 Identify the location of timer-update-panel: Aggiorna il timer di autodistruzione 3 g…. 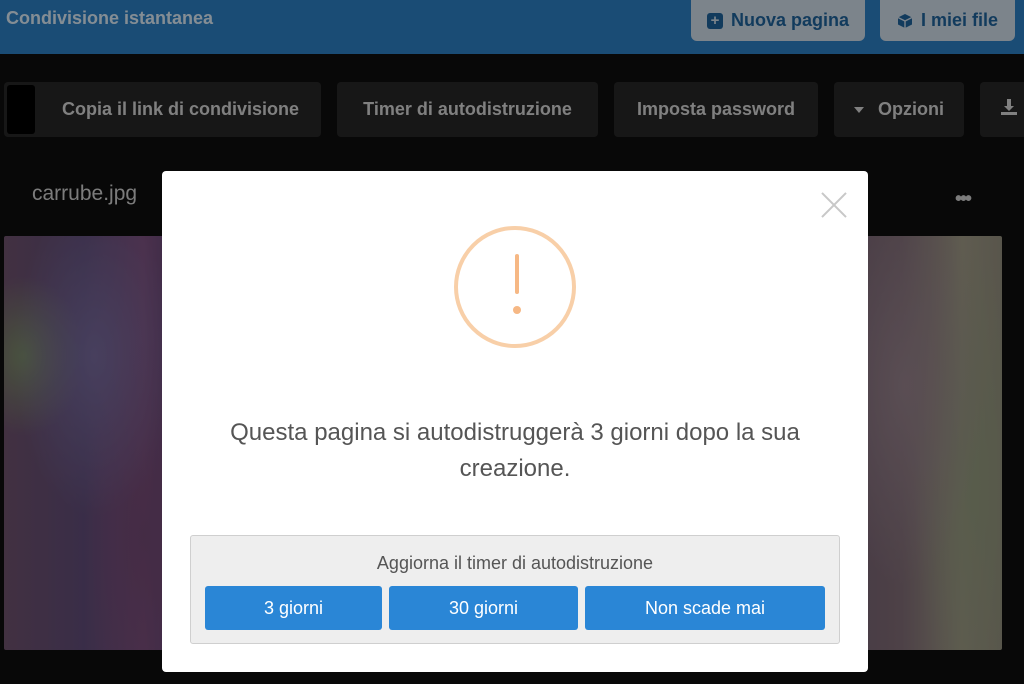
(515, 589).